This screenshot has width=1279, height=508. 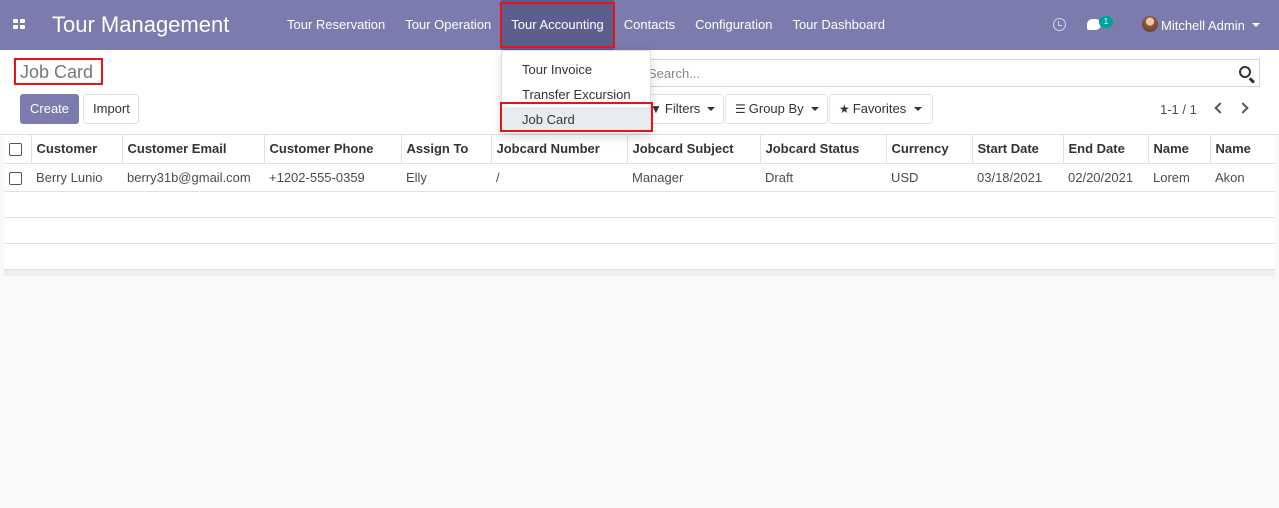 I want to click on dropdown-item-transfer-excursion: Transfer Excursion, so click(x=576, y=94).